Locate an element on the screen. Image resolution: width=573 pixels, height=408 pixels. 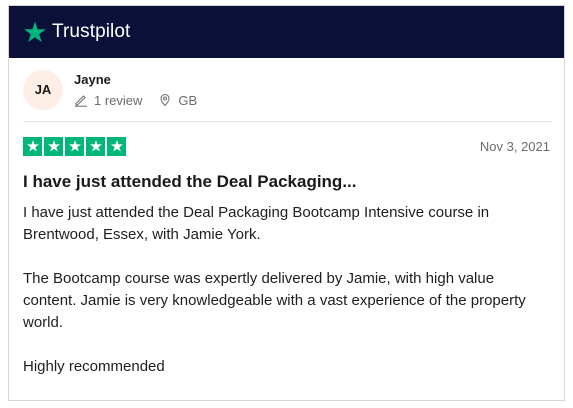
location-pin-icon is located at coordinates (165, 100).